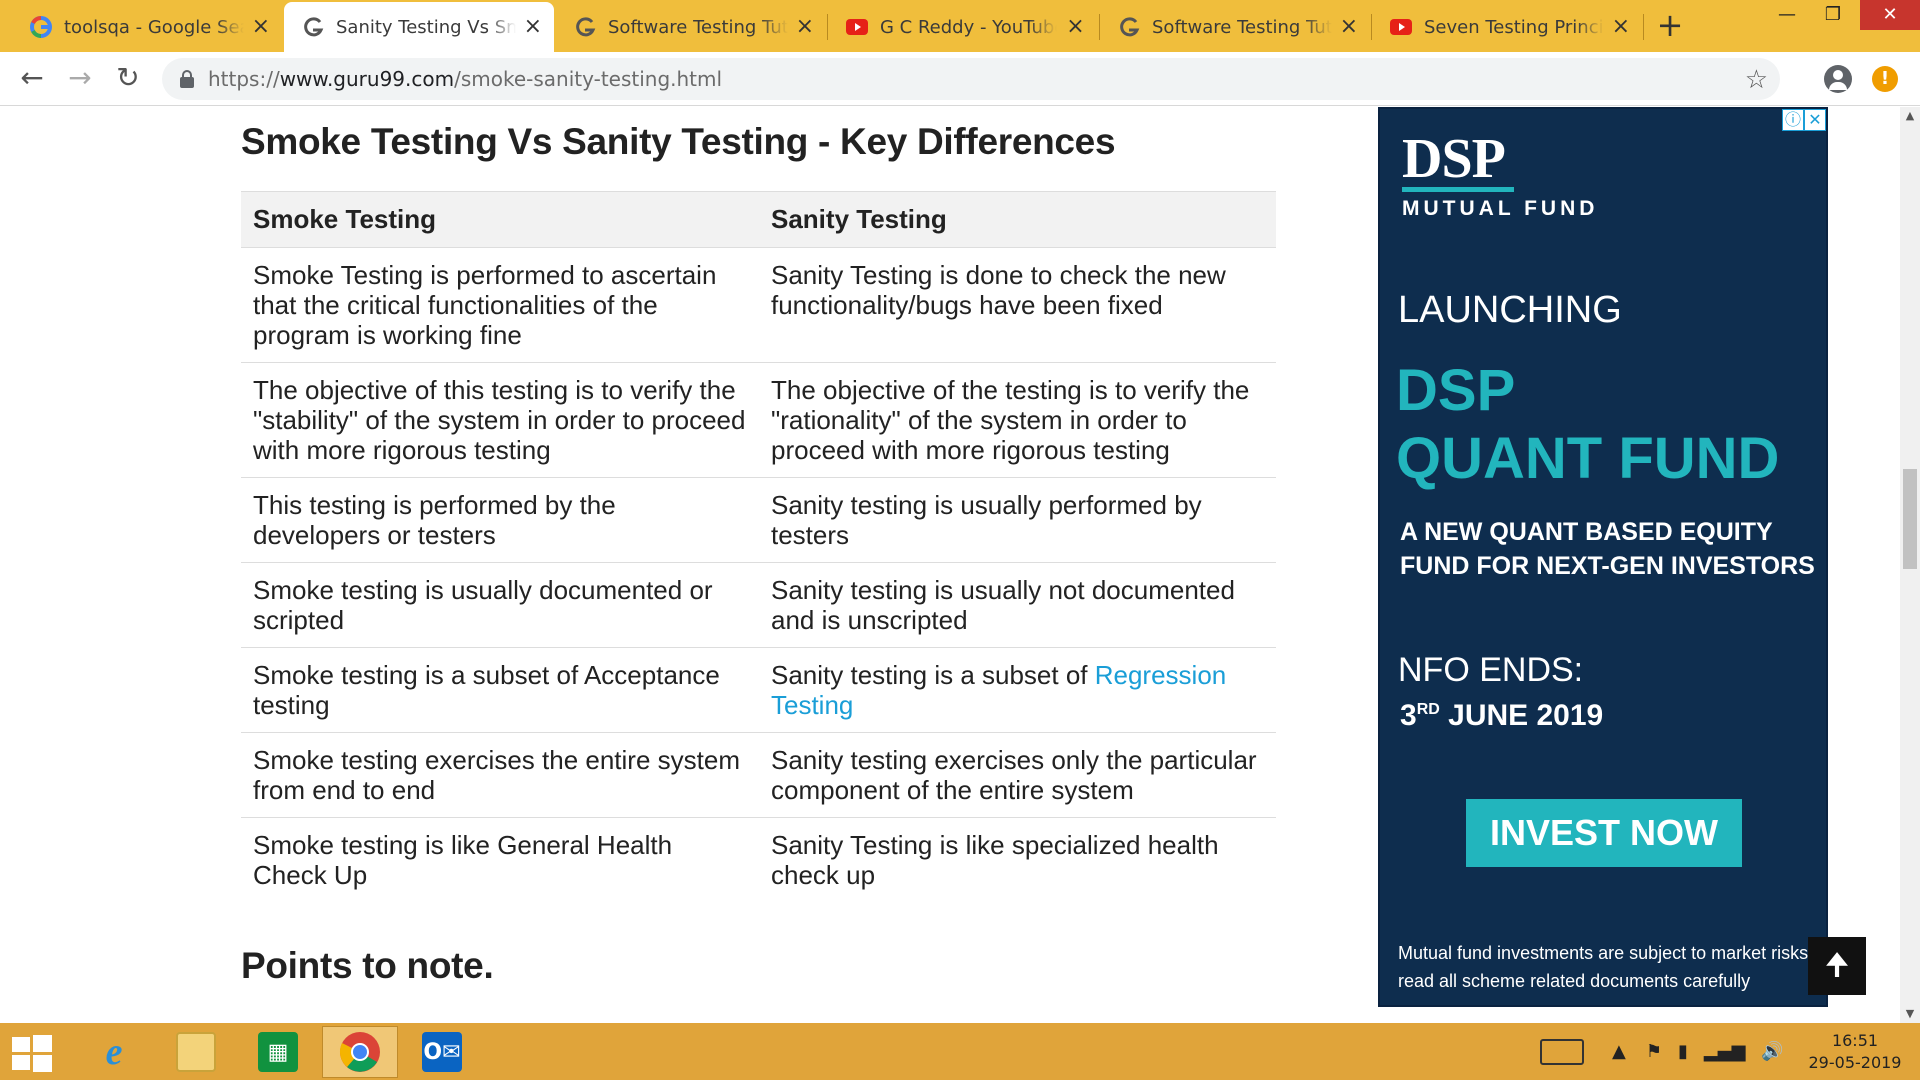  I want to click on table-header-row: Smoke Testing Sanity Testing, so click(758, 219).